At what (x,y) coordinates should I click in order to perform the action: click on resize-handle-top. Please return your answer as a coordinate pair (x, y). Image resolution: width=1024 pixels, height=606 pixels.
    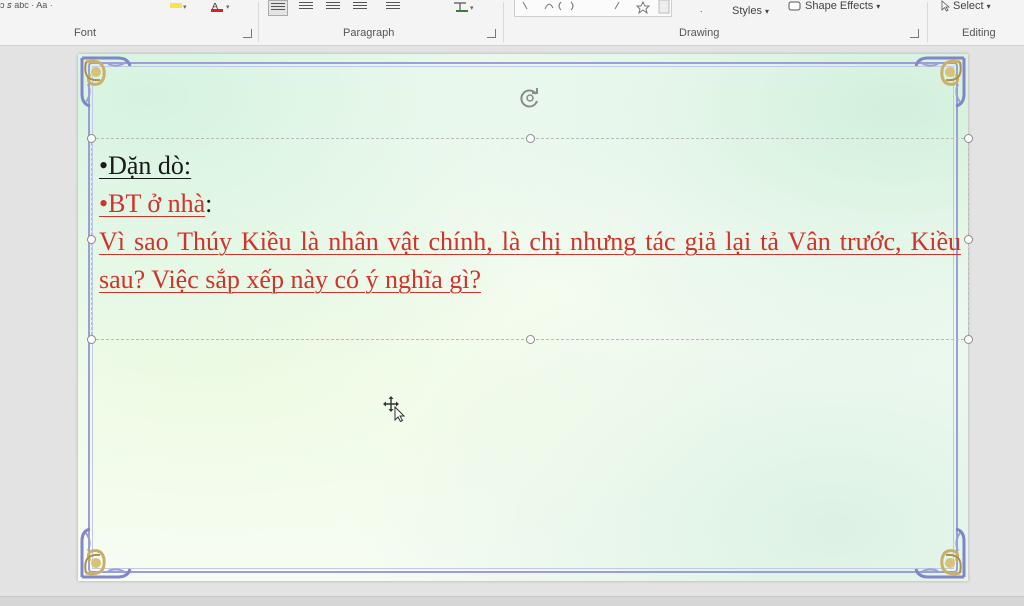
    Looking at the image, I should click on (530, 138).